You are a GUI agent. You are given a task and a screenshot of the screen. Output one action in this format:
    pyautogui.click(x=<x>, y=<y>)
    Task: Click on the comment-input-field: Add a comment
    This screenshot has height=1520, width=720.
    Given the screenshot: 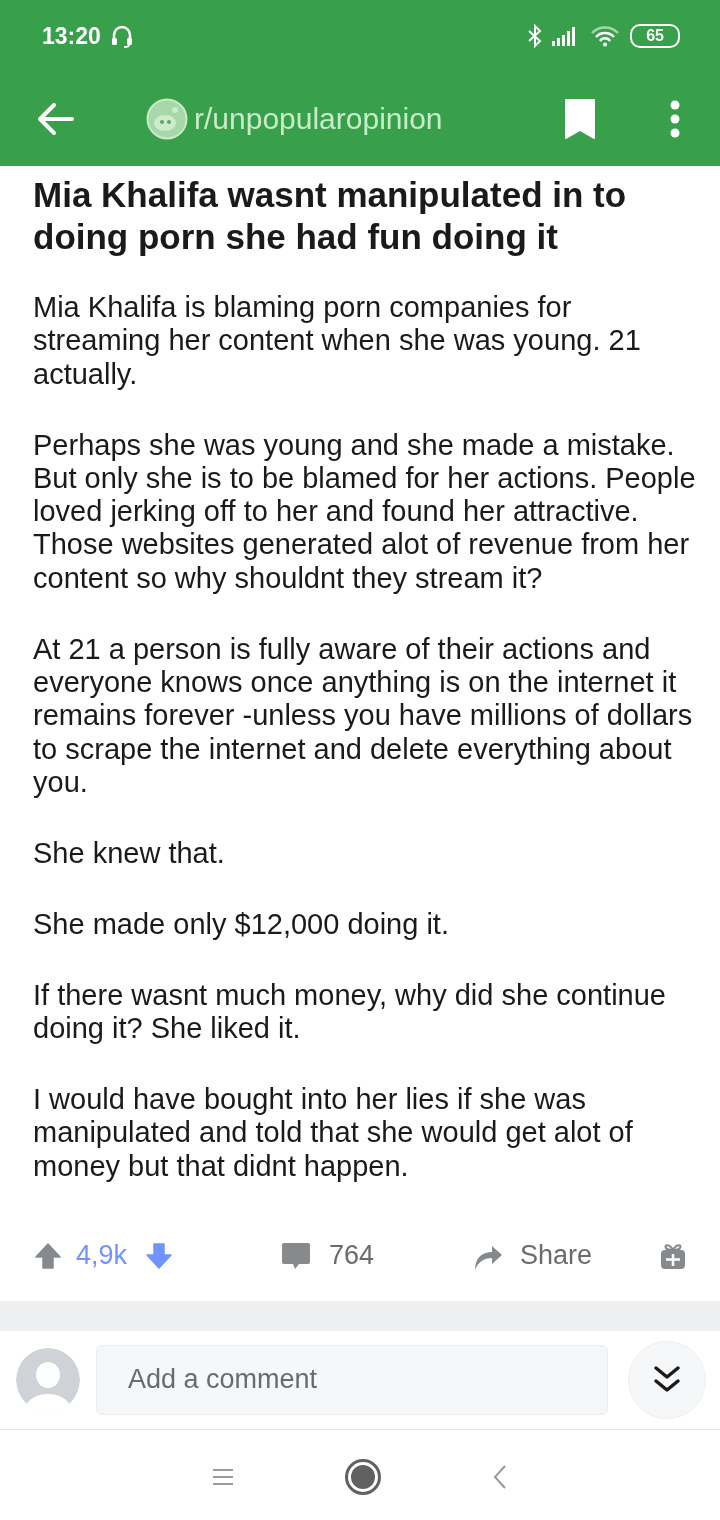 What is the action you would take?
    pyautogui.click(x=352, y=1379)
    